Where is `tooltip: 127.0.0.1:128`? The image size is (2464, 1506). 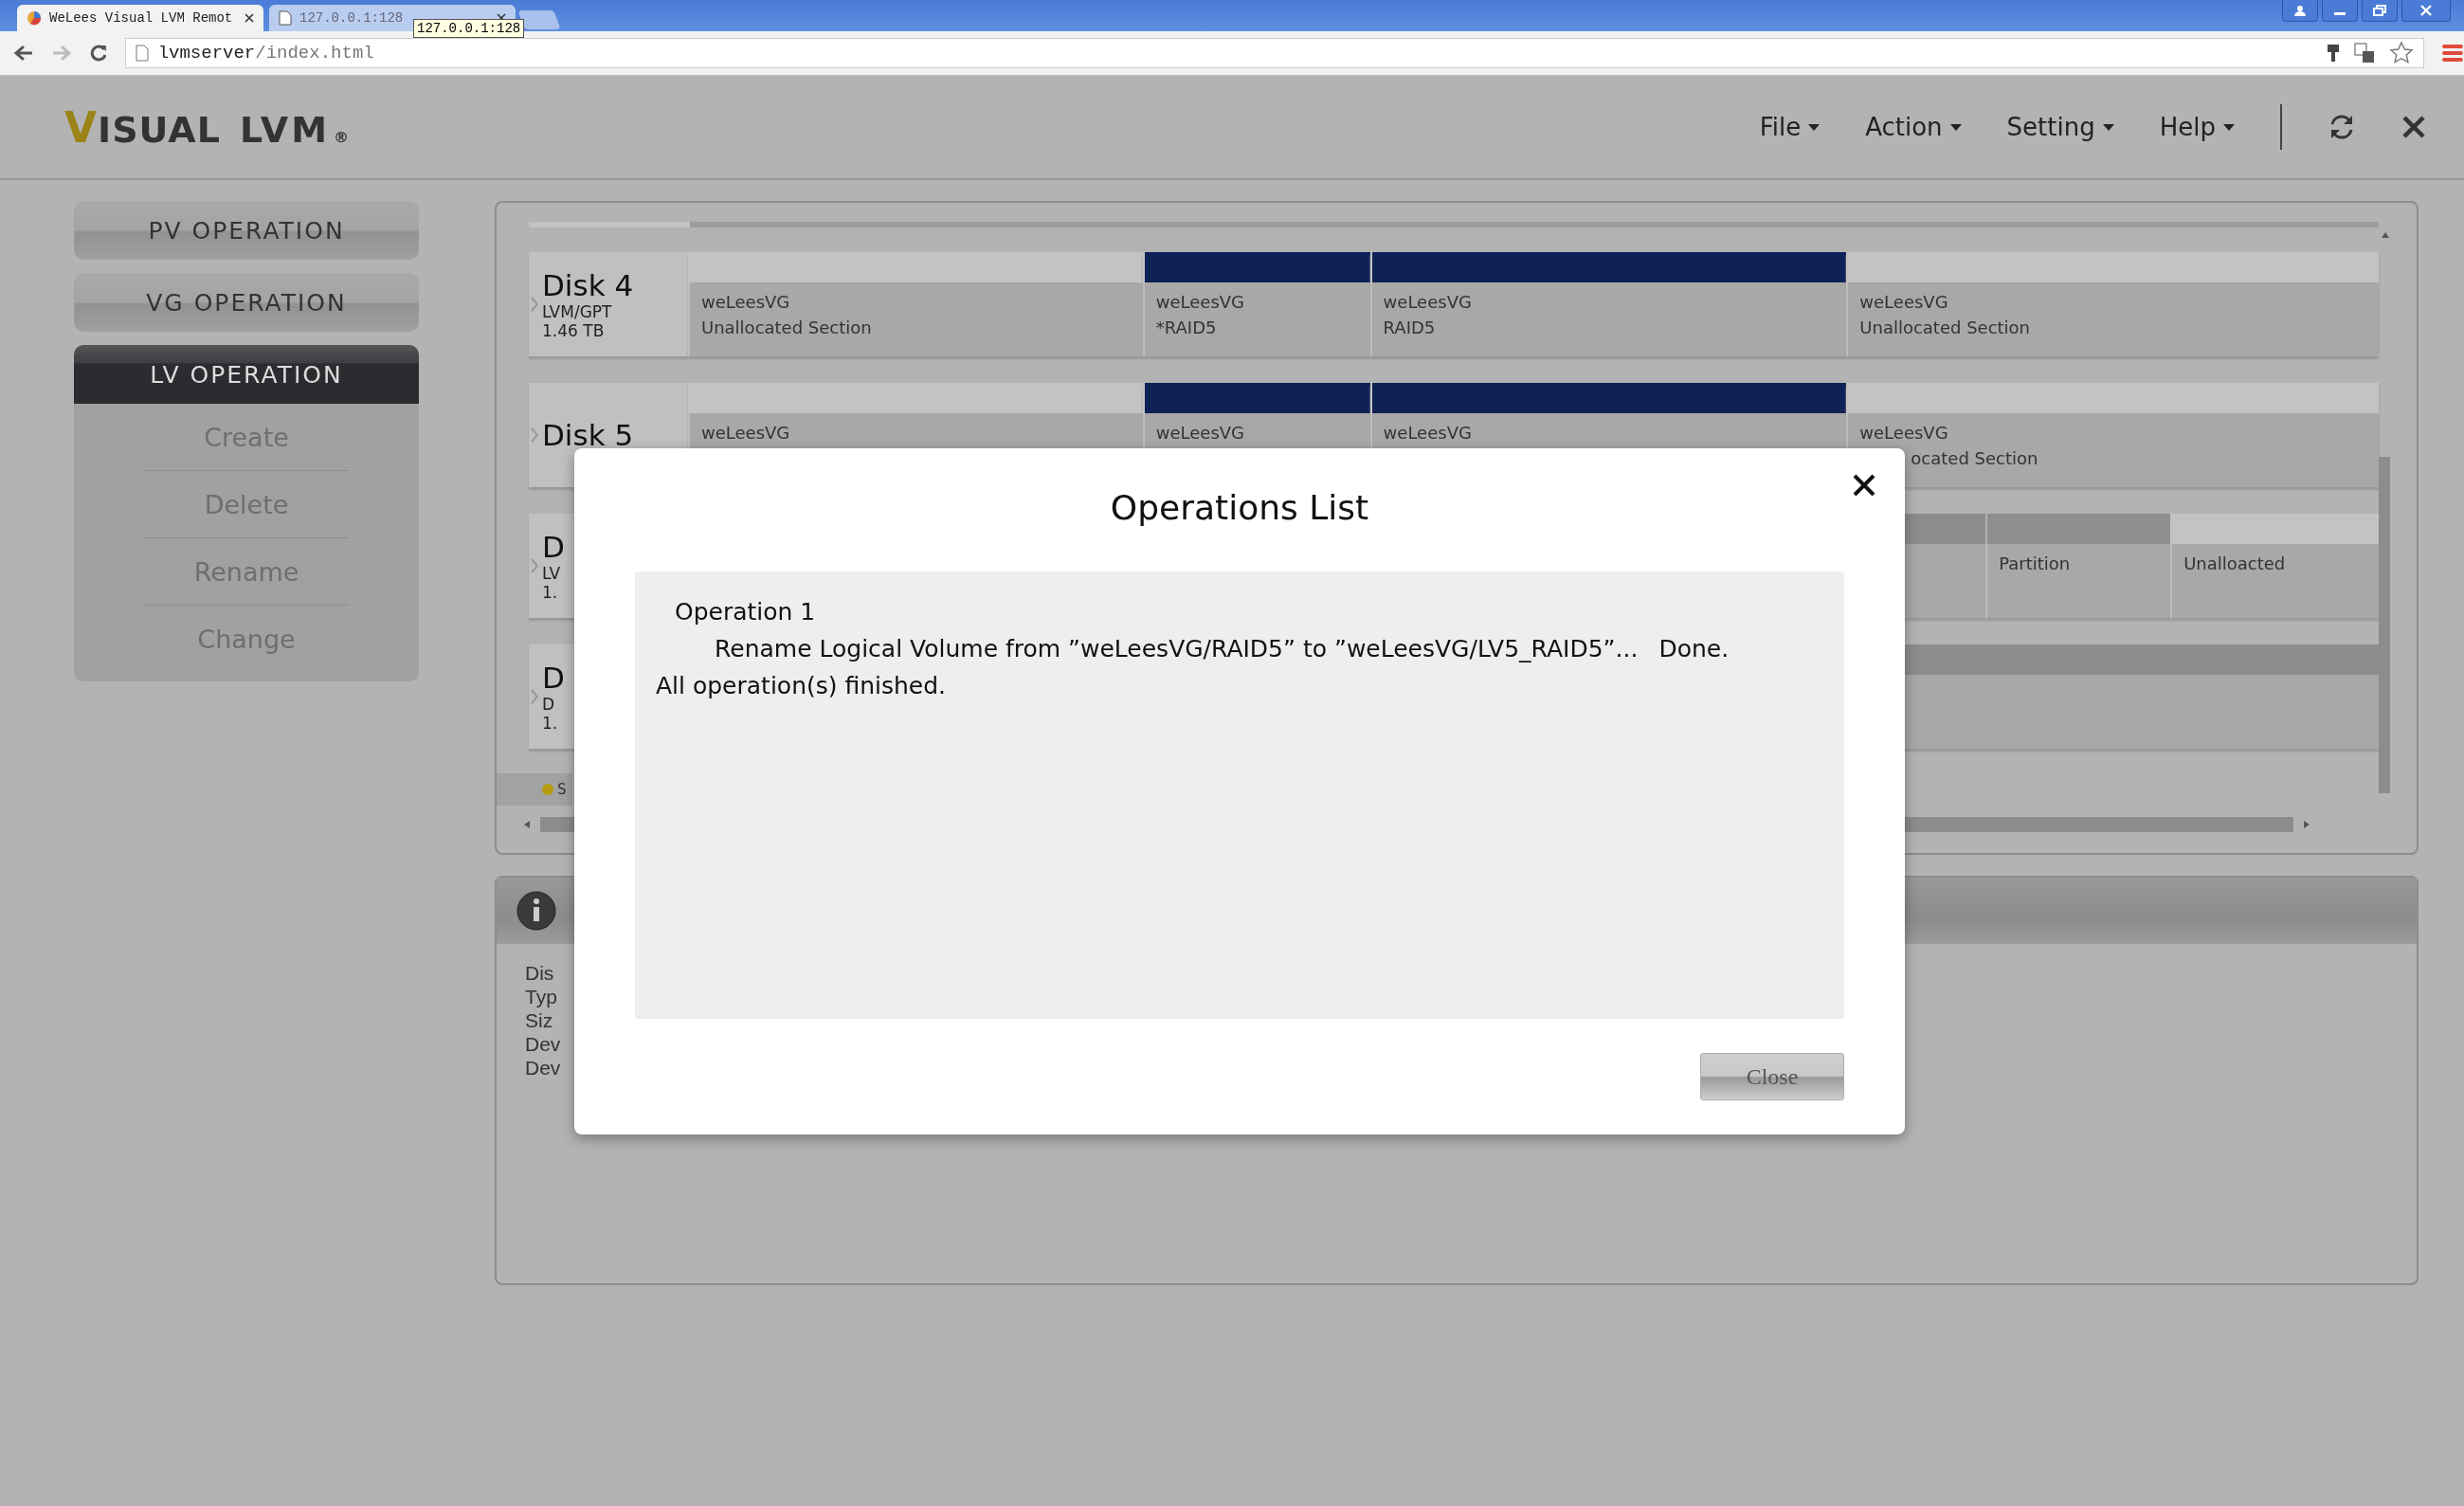
tooltip: 127.0.0.1:128 is located at coordinates (469, 28).